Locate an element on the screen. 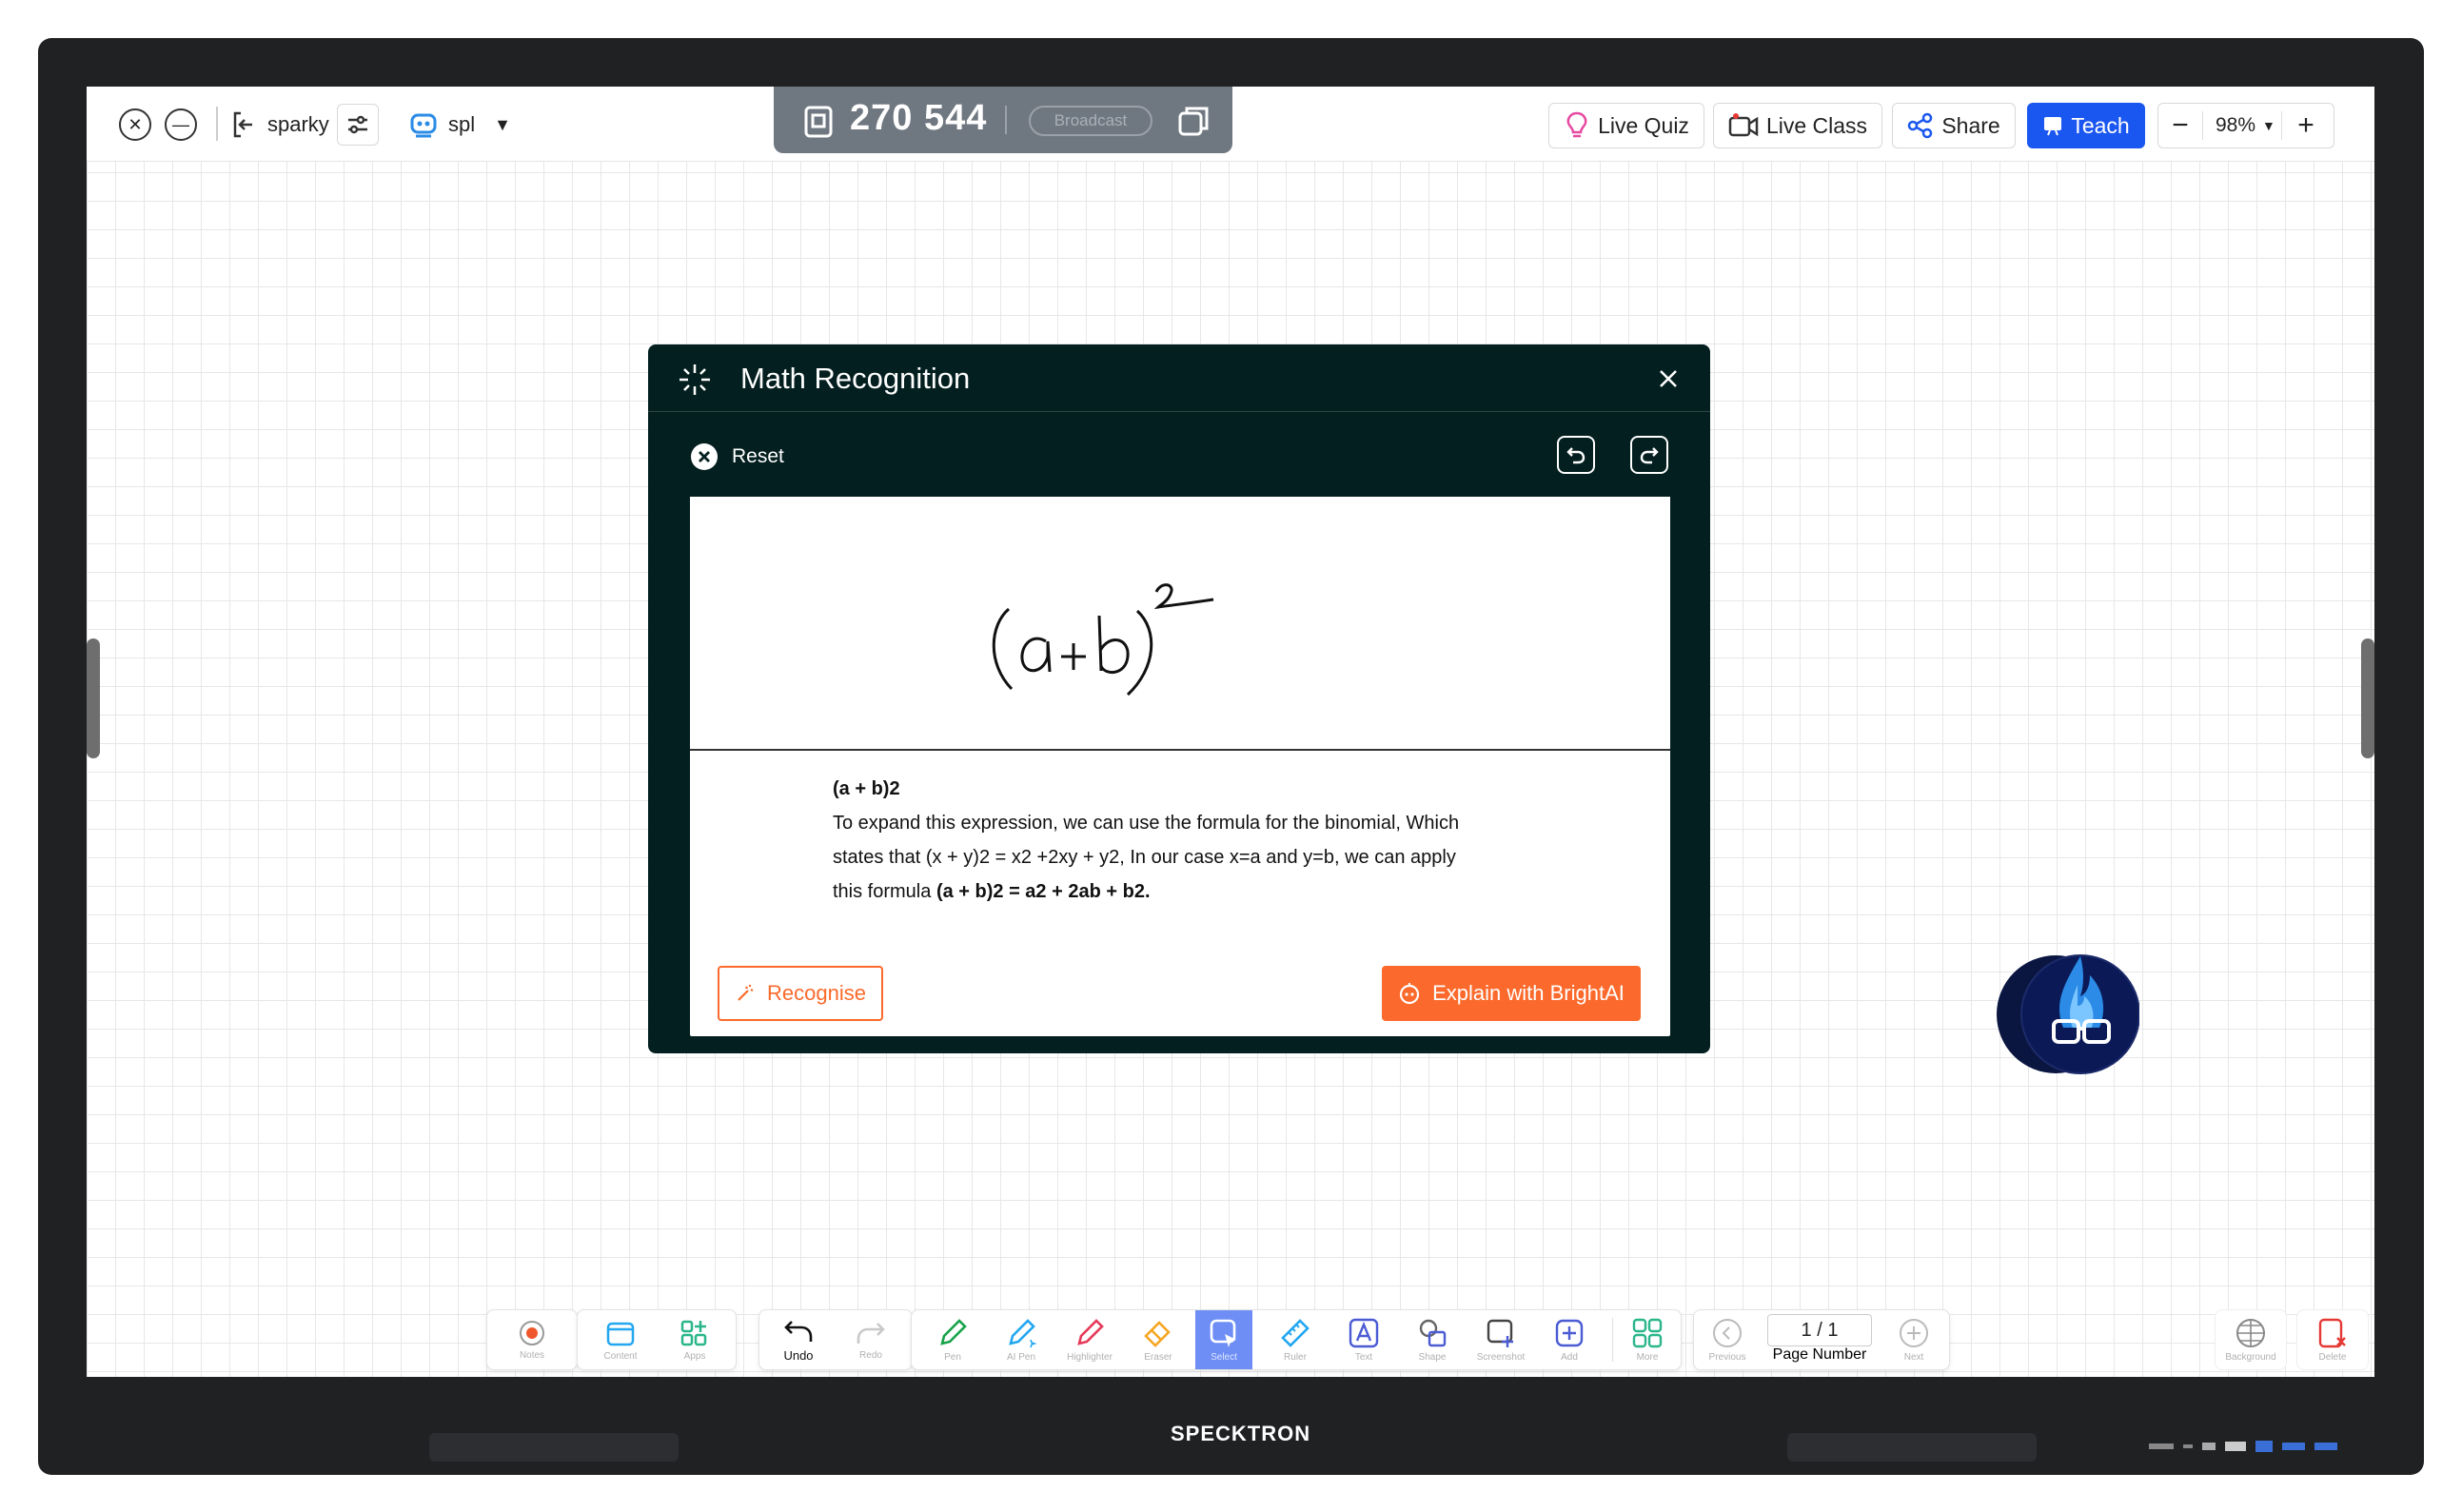  explain-with-brightai-button: Explain with BrightAI is located at coordinates (1511, 993).